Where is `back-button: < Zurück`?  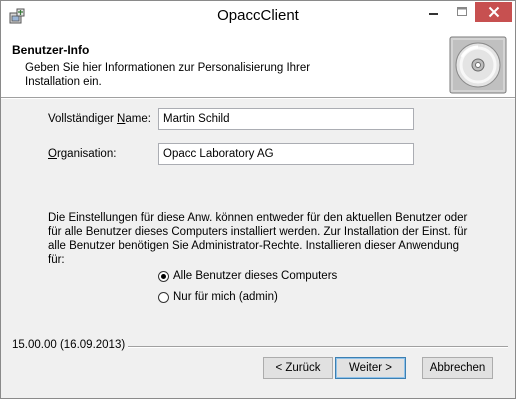 back-button: < Zurück is located at coordinates (298, 368).